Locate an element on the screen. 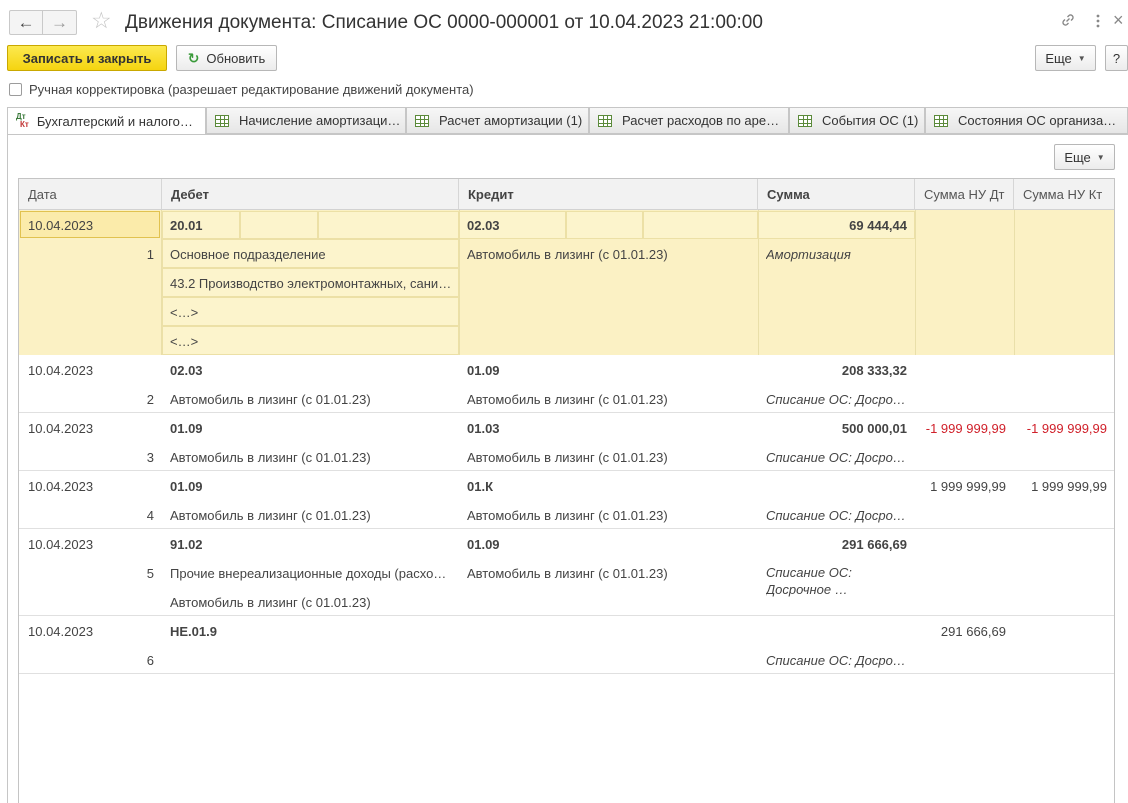  column-header-debit: Дебет is located at coordinates (310, 194).